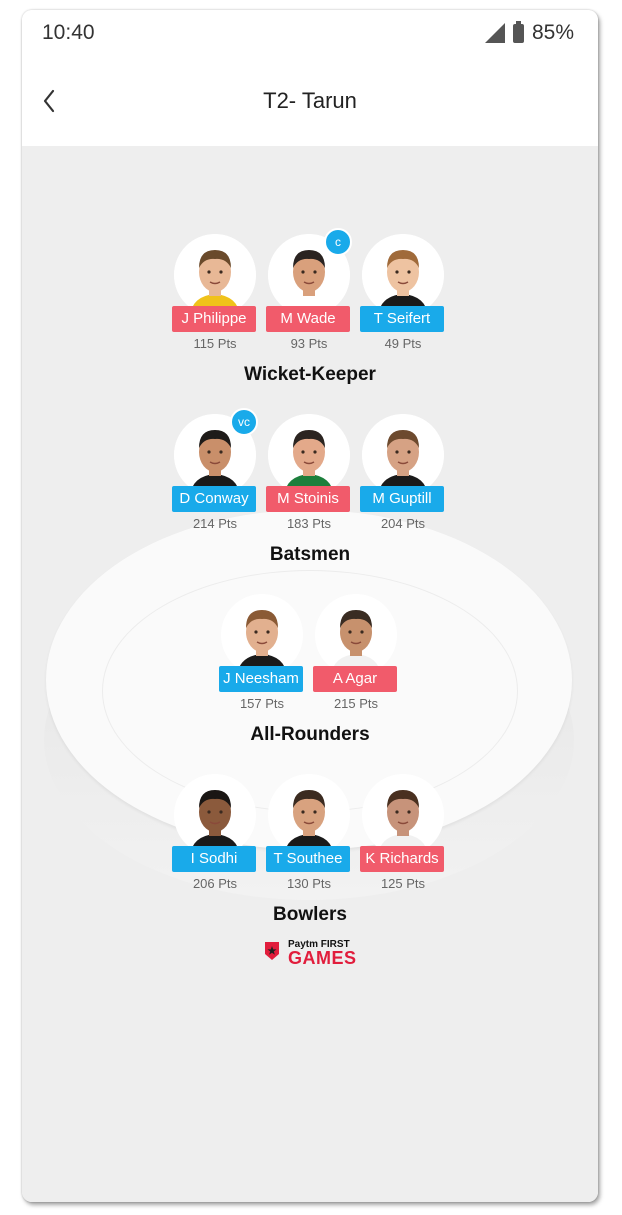  I want to click on page-title: T2- Tarun, so click(310, 100).